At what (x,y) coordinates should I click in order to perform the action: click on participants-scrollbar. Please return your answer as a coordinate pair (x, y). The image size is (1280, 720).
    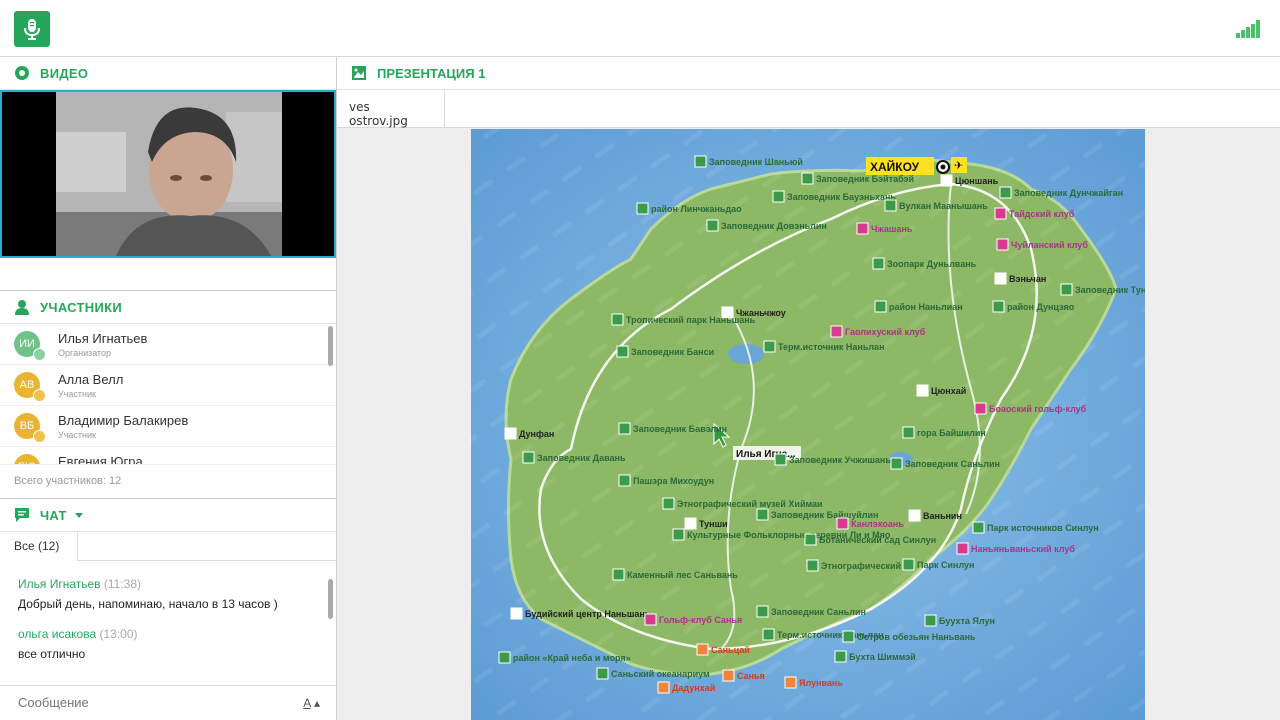
    Looking at the image, I should click on (330, 346).